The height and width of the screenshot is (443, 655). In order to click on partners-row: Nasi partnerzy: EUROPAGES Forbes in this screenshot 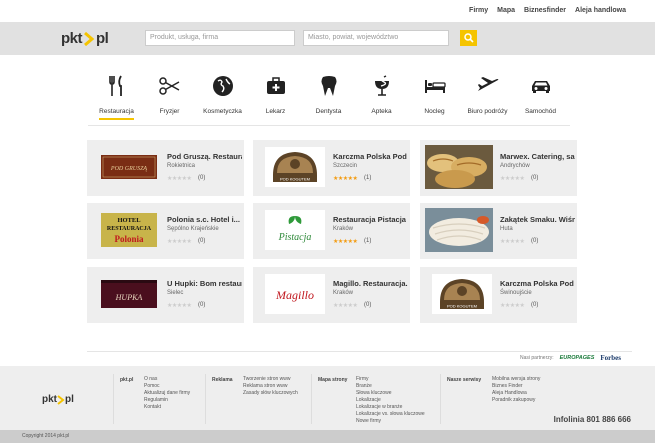, I will do `click(570, 358)`.